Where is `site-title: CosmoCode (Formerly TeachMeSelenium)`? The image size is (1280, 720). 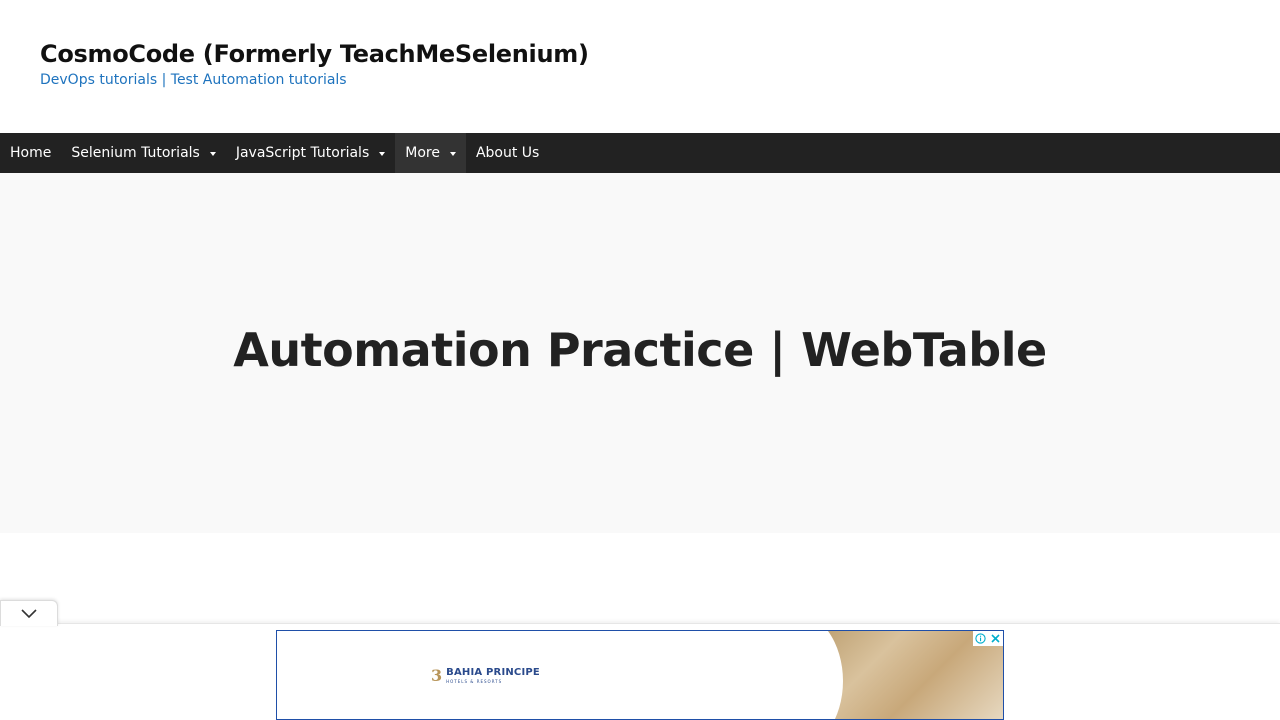
site-title: CosmoCode (Formerly TeachMeSelenium) is located at coordinates (314, 54).